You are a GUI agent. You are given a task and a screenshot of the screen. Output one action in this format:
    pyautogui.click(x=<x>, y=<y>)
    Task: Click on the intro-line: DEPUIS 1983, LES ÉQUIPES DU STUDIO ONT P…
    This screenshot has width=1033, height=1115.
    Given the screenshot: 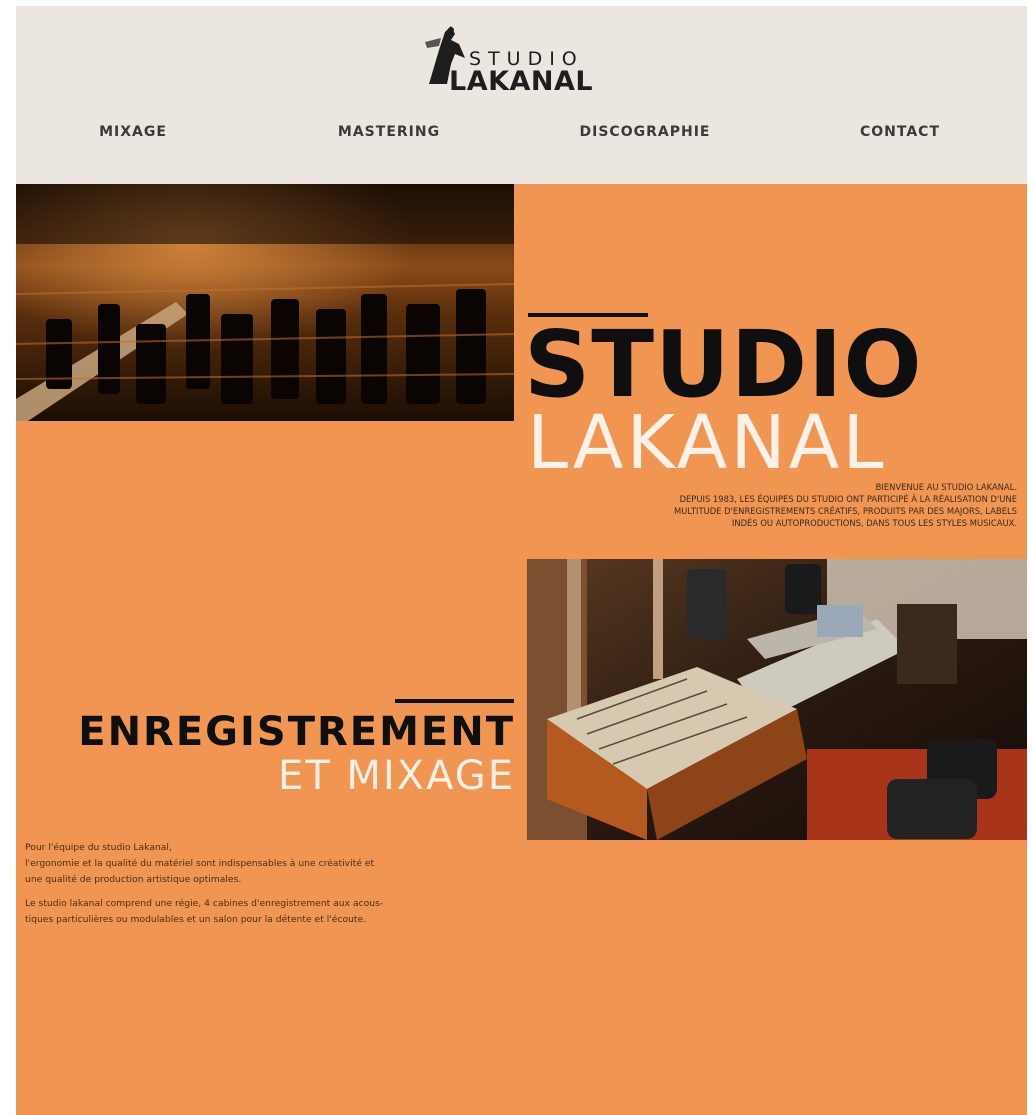 What is the action you would take?
    pyautogui.click(x=848, y=499)
    